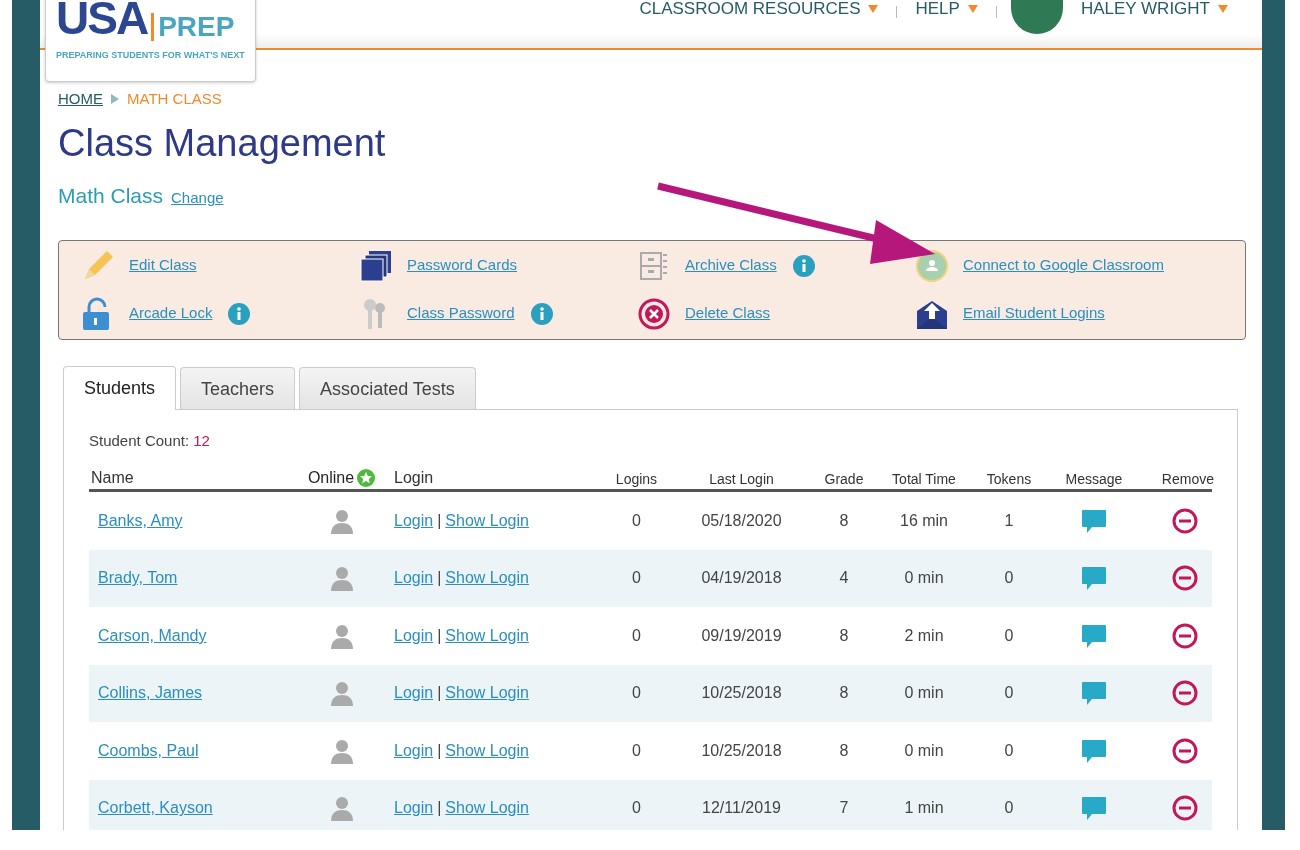 Image resolution: width=1300 pixels, height=850 pixels. What do you see at coordinates (155, 808) in the screenshot?
I see `student-name-link: Corbett, Kayson` at bounding box center [155, 808].